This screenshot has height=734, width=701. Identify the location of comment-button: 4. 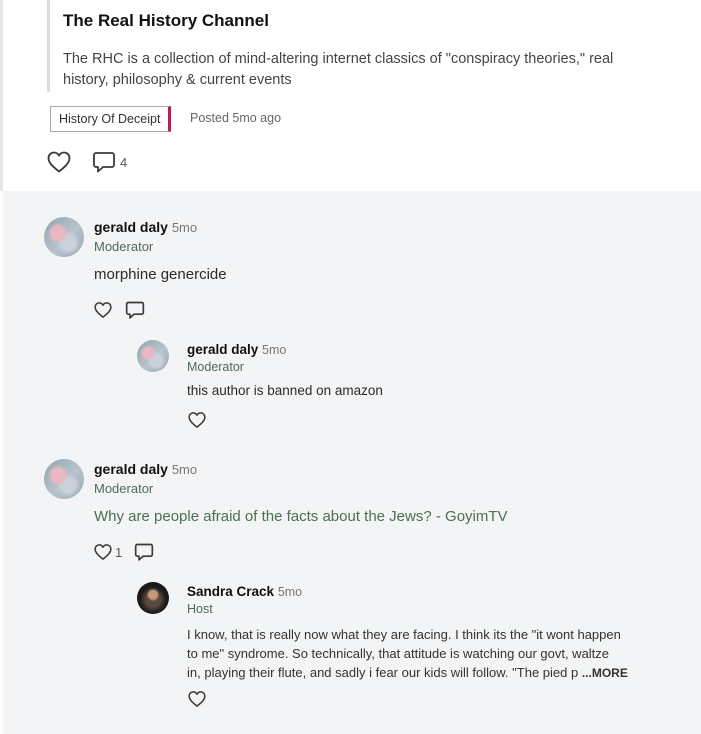
(109, 162).